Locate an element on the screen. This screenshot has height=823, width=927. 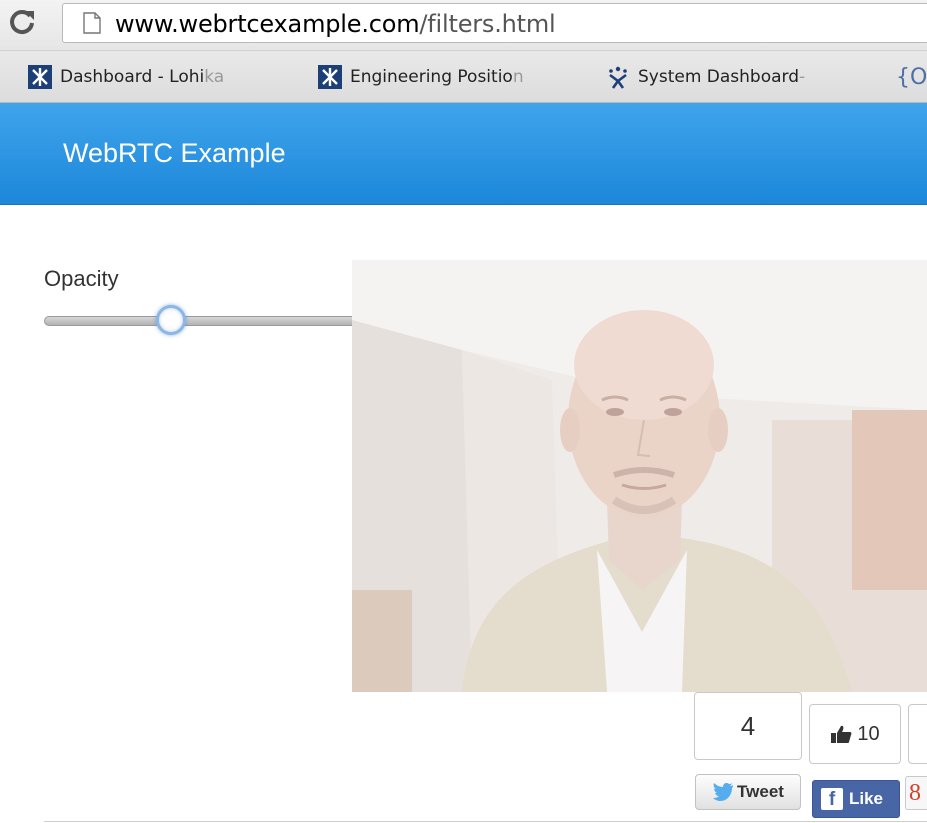
like-count-text: 10 is located at coordinates (868, 733).